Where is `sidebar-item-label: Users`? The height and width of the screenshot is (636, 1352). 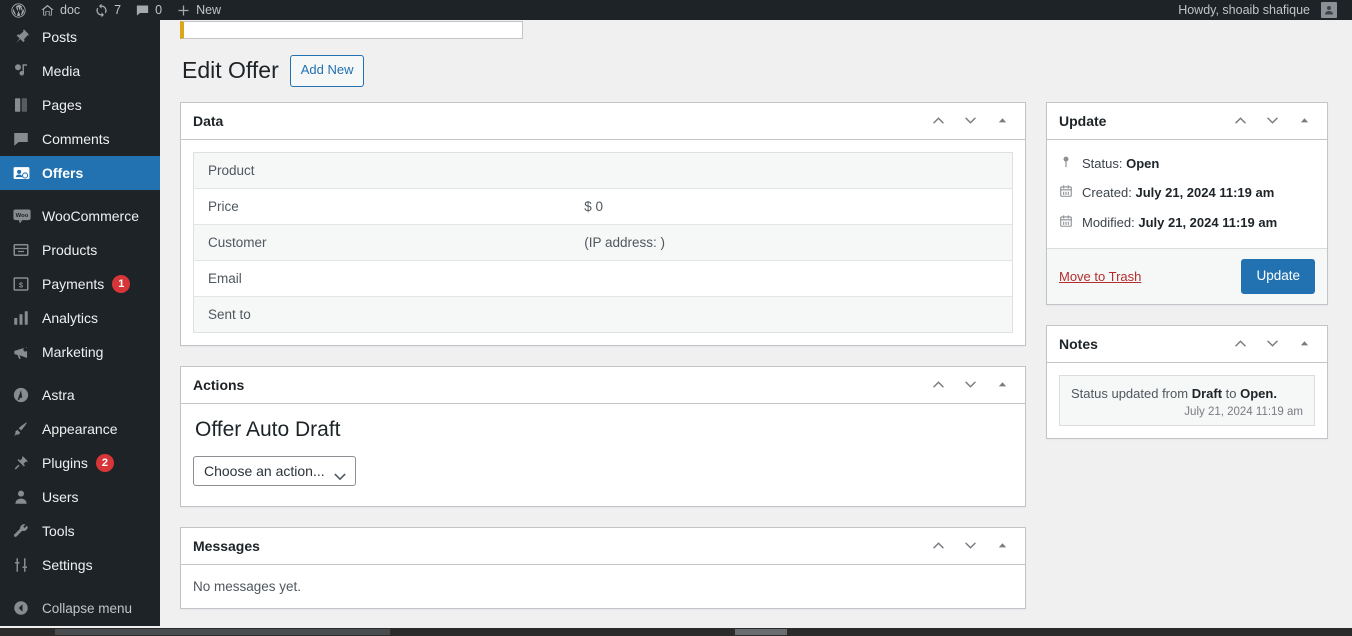 sidebar-item-label: Users is located at coordinates (60, 497).